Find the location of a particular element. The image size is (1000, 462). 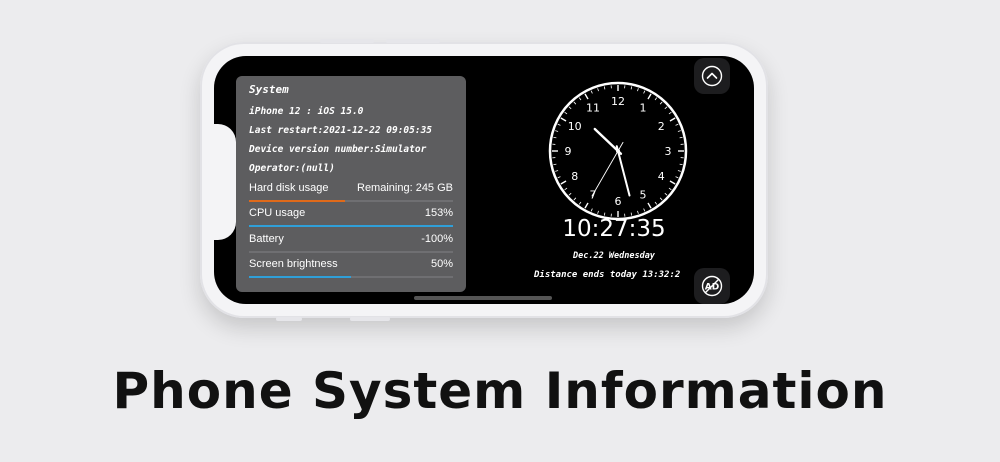

metric-value: 153% is located at coordinates (438, 213).